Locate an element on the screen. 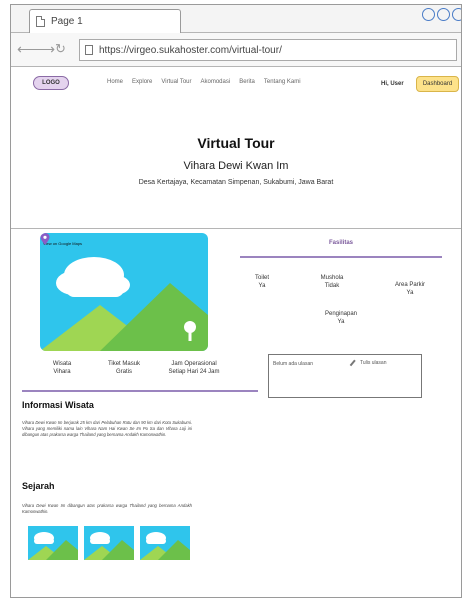  page-title: Virtual Tour is located at coordinates (236, 143).